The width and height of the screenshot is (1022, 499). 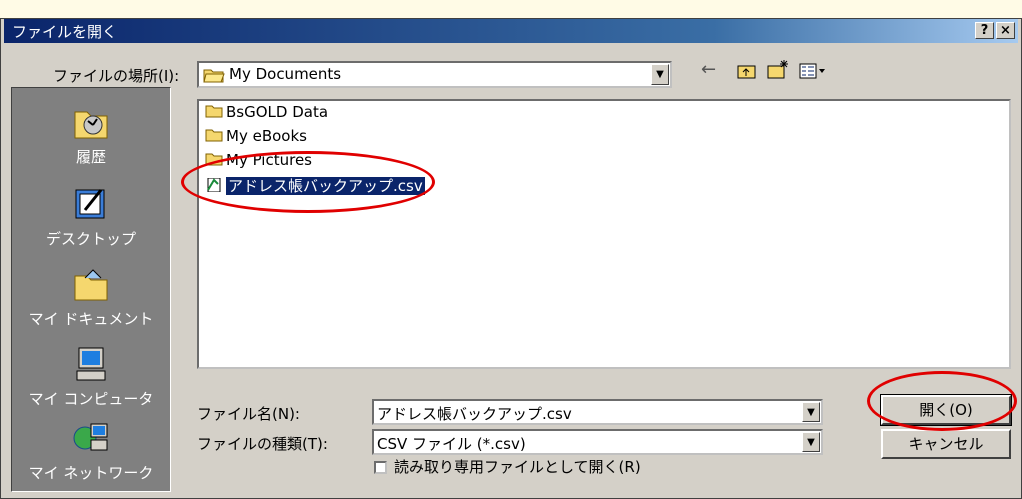 What do you see at coordinates (90, 204) in the screenshot?
I see `desktop-icon` at bounding box center [90, 204].